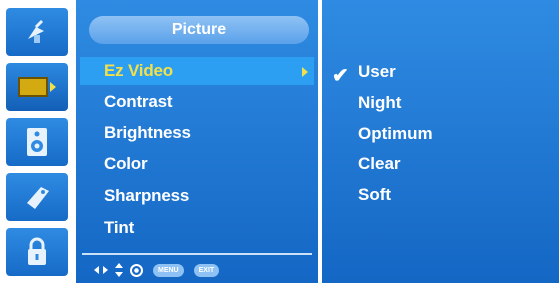 The width and height of the screenshot is (559, 283). What do you see at coordinates (119, 227) in the screenshot?
I see `menu-item-label: Tint` at bounding box center [119, 227].